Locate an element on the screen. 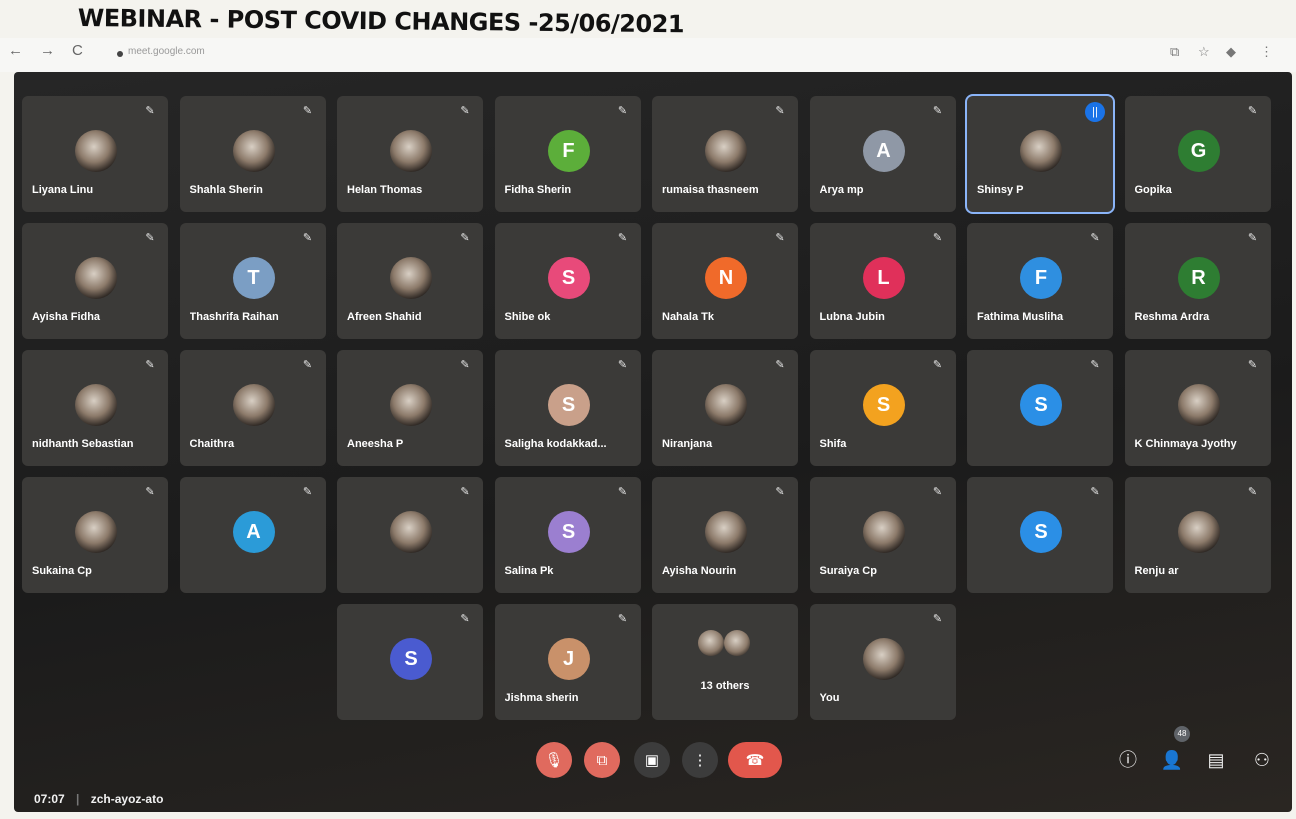 The height and width of the screenshot is (819, 1296). participant-tile: Aneesha P ✎ is located at coordinates (410, 408).